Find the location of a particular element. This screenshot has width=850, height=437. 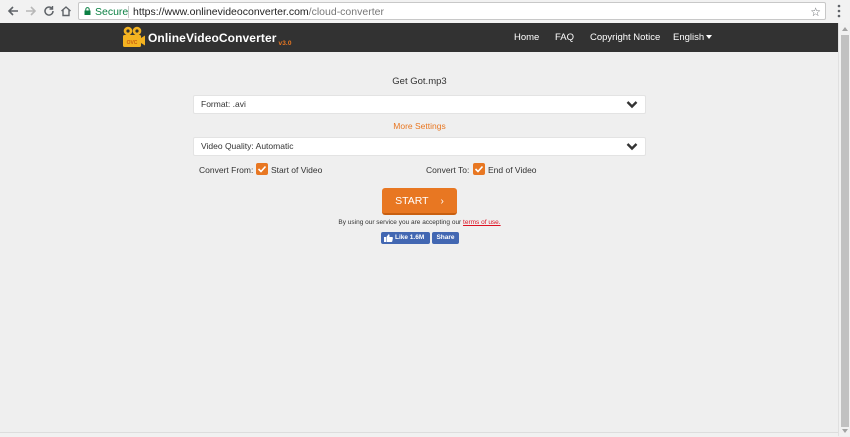

convert-from-label: Convert From: is located at coordinates (226, 170).